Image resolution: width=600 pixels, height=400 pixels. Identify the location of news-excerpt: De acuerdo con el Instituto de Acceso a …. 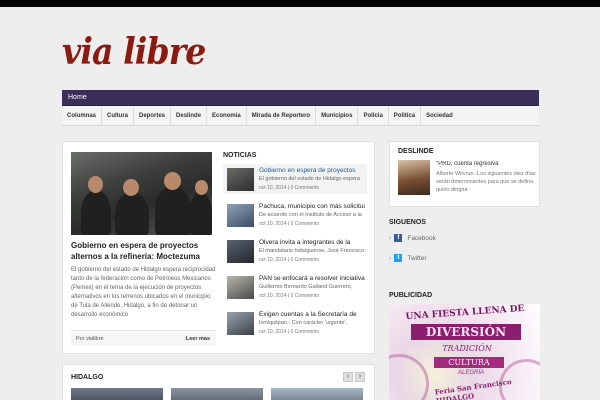
(310, 215).